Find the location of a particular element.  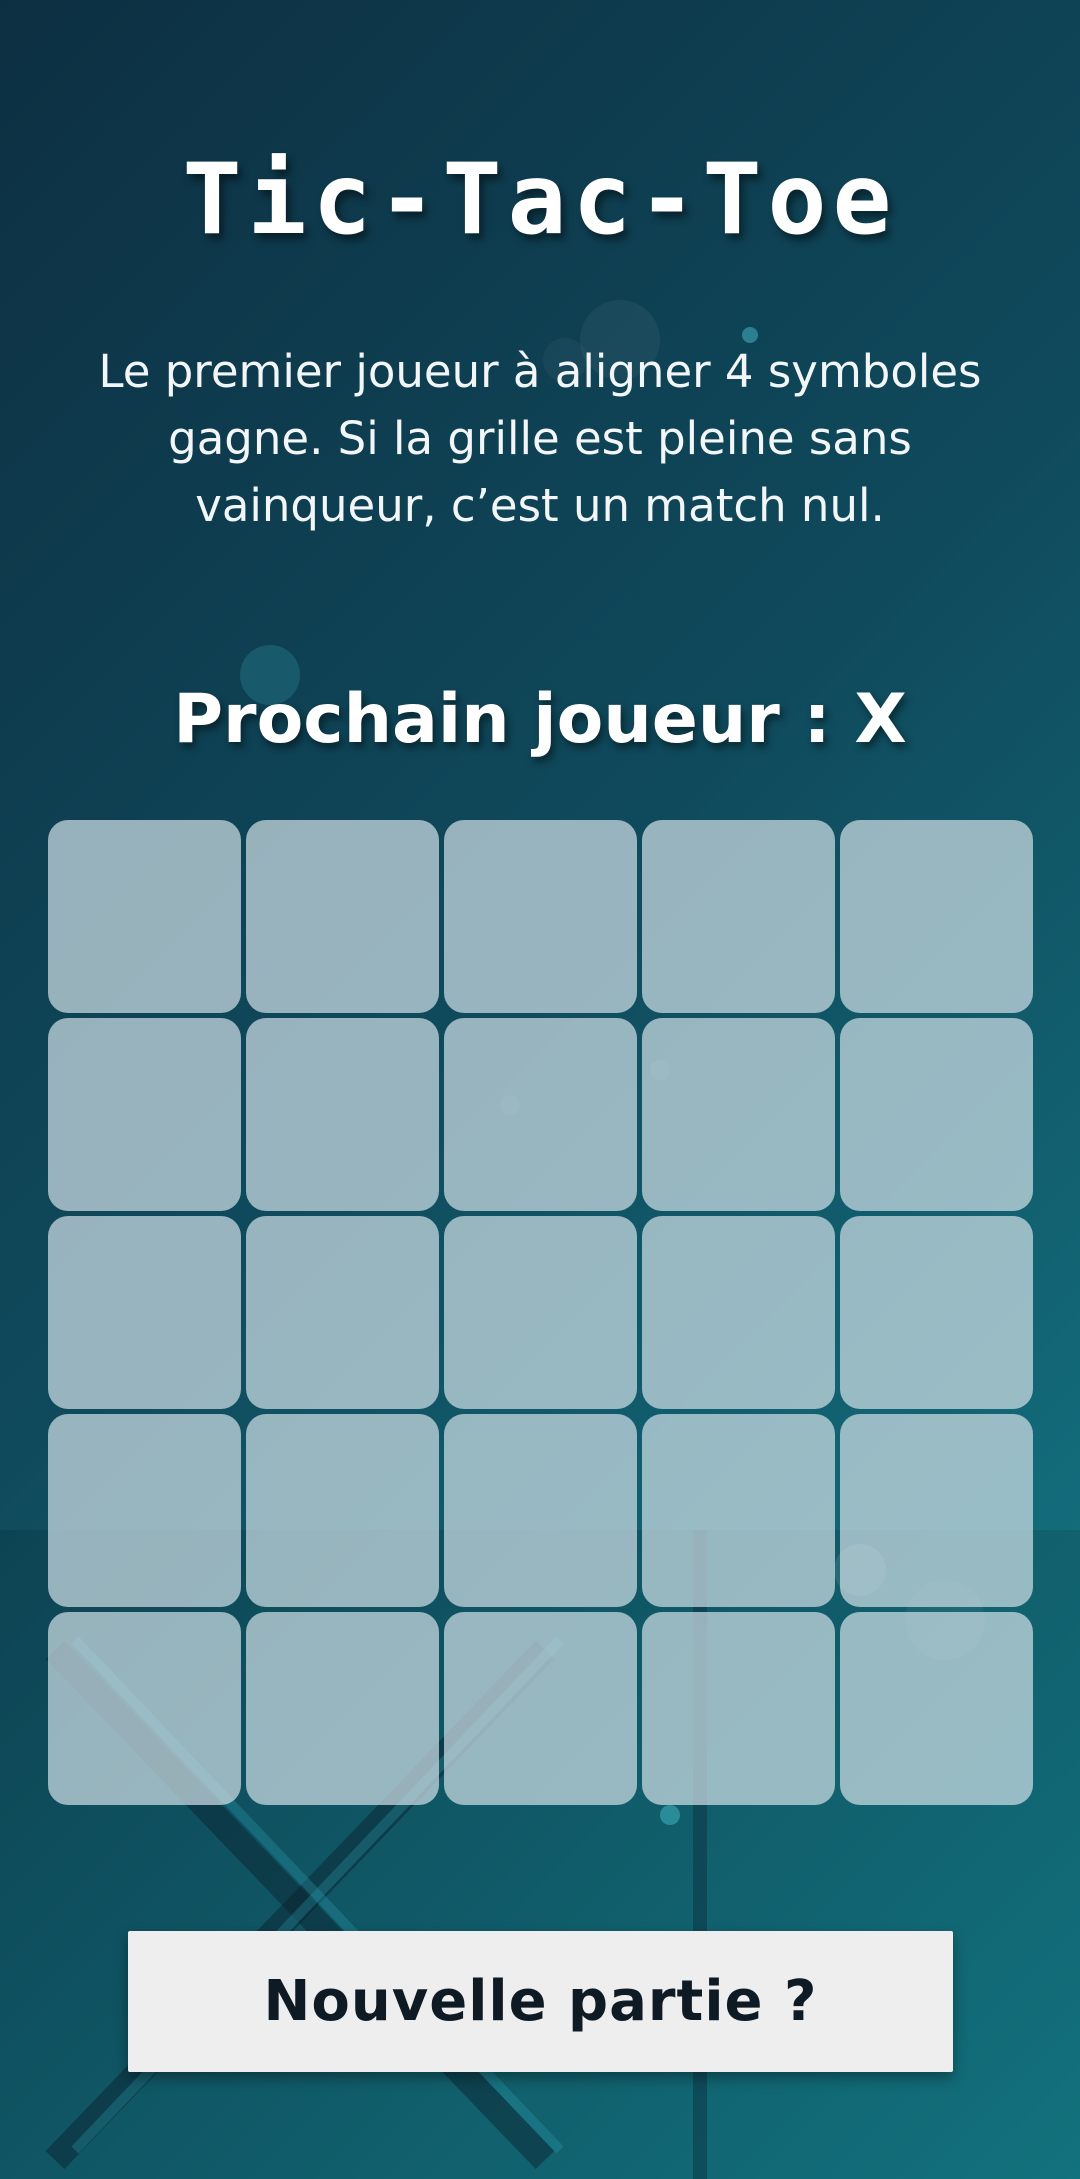

board-cell-r4-c1 is located at coordinates (144, 1510).